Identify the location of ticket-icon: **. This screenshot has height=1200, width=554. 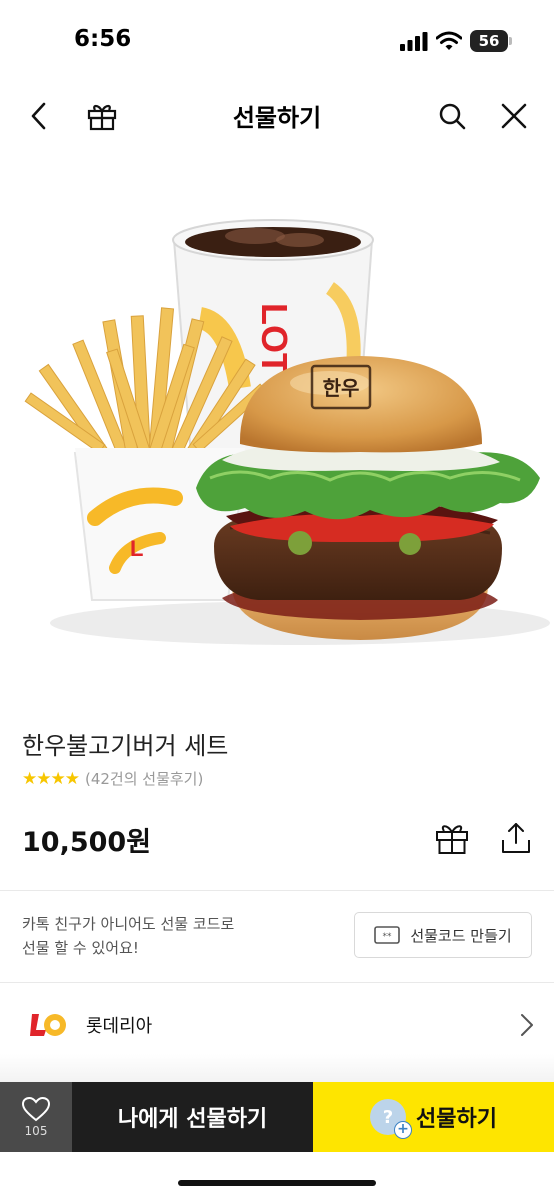
(387, 935).